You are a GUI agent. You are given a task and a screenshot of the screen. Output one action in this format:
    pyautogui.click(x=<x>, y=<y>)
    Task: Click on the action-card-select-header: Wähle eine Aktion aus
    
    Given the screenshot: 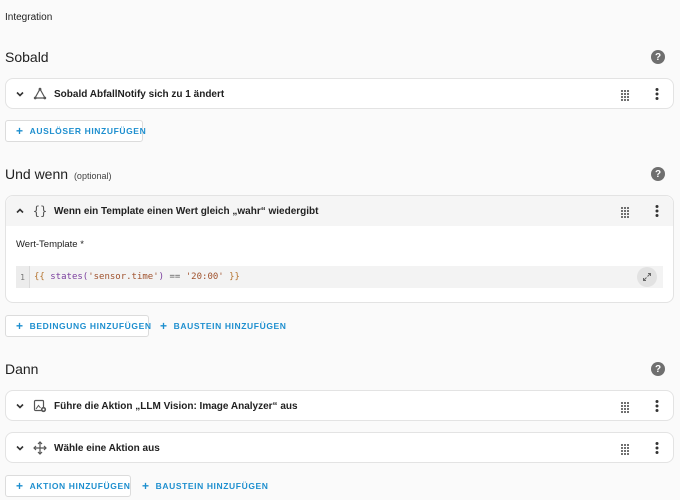 What is the action you would take?
    pyautogui.click(x=339, y=448)
    